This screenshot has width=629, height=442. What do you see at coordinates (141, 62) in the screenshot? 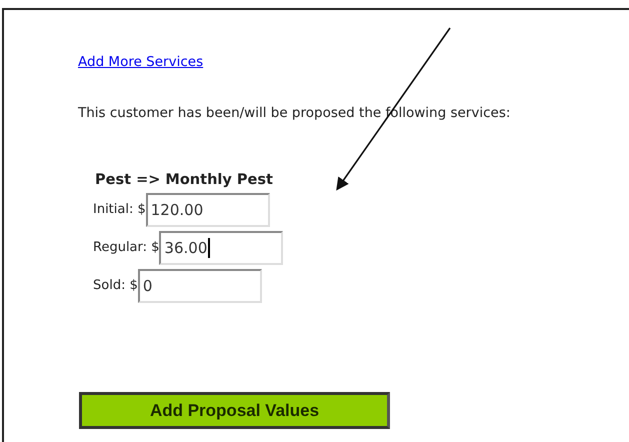
I see `add-more-services-link: Add More Services` at bounding box center [141, 62].